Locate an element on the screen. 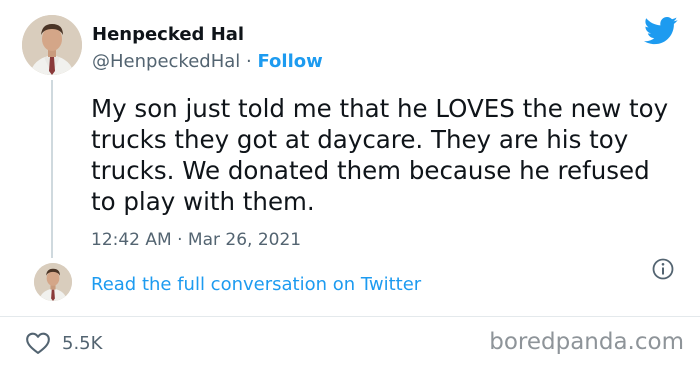 The width and height of the screenshot is (700, 369). tweet-time: 12:42 AM is located at coordinates (131, 240).